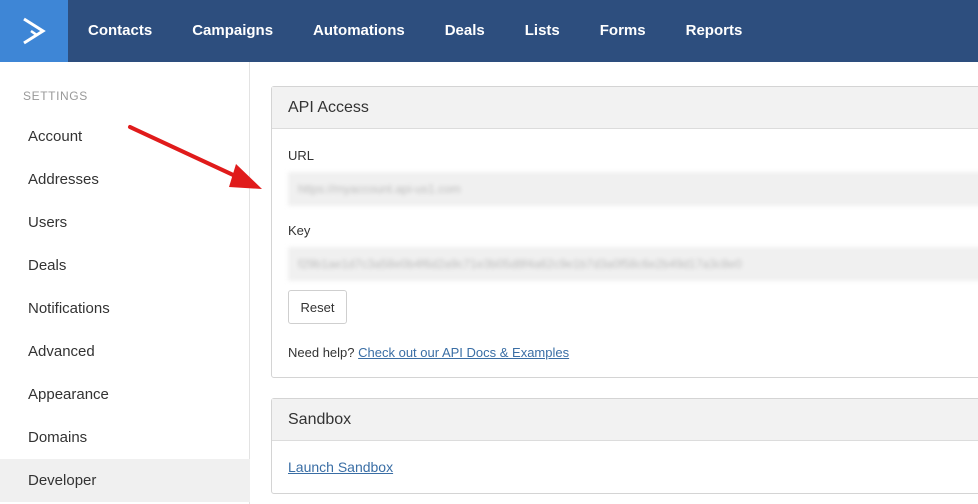 This screenshot has width=978, height=504. I want to click on sidebar-item-domains: Domains, so click(125, 437).